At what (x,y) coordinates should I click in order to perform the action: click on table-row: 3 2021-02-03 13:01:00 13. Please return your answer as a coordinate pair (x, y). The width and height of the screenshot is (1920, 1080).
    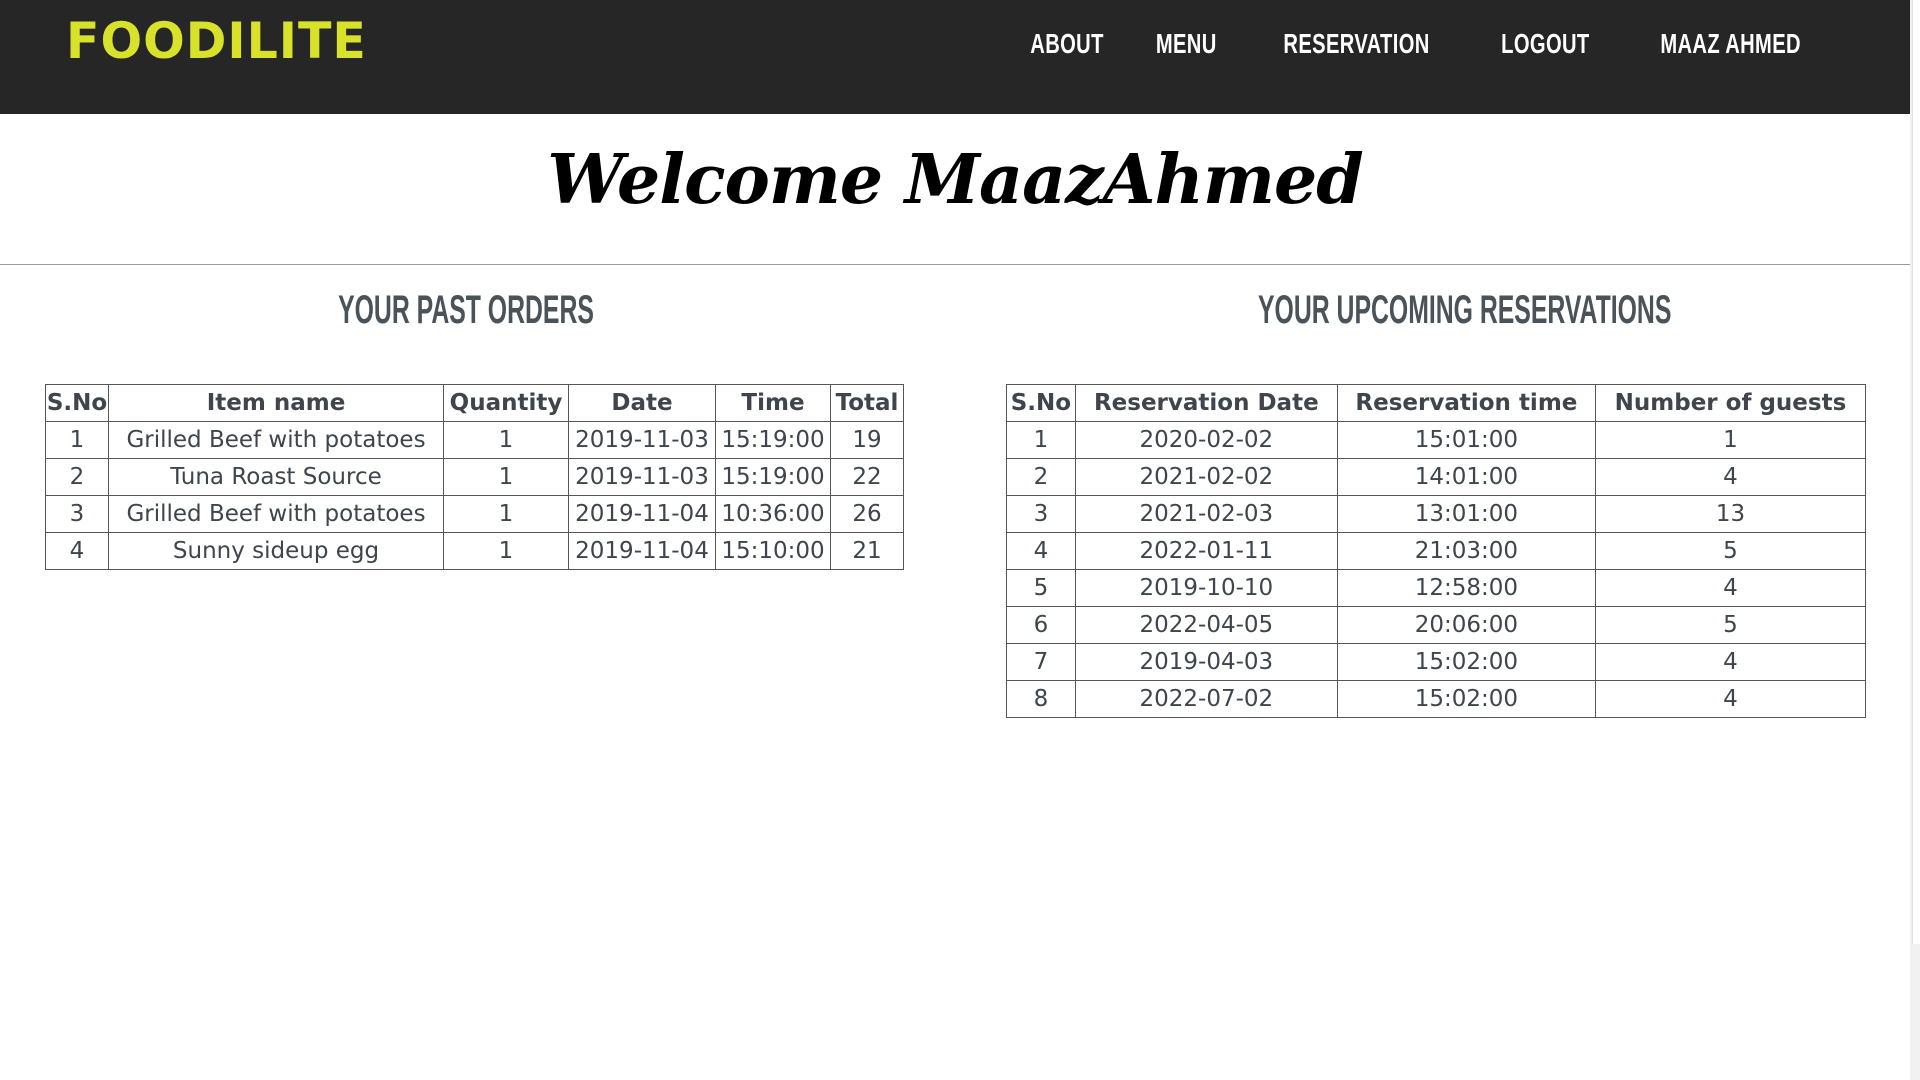
    Looking at the image, I should click on (1436, 514).